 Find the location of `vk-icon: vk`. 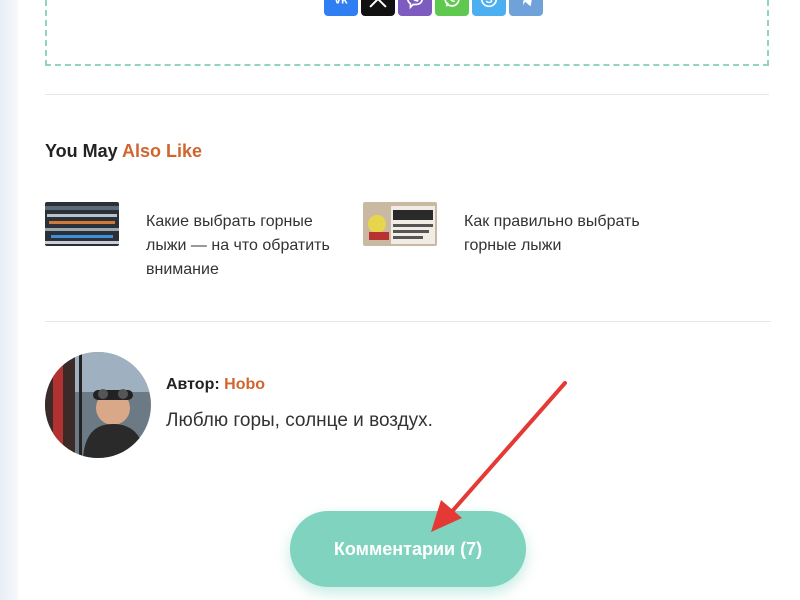

vk-icon: vk is located at coordinates (341, 3).